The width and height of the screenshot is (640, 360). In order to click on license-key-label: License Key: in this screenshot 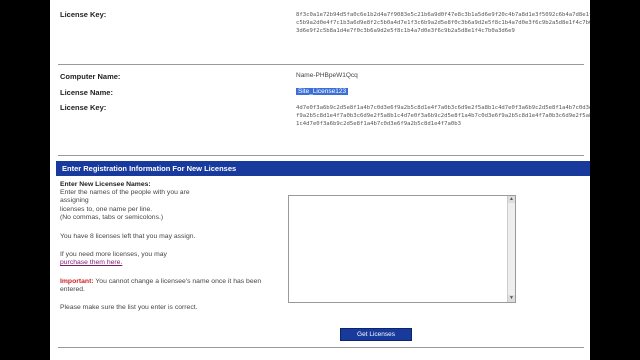, I will do `click(83, 14)`.